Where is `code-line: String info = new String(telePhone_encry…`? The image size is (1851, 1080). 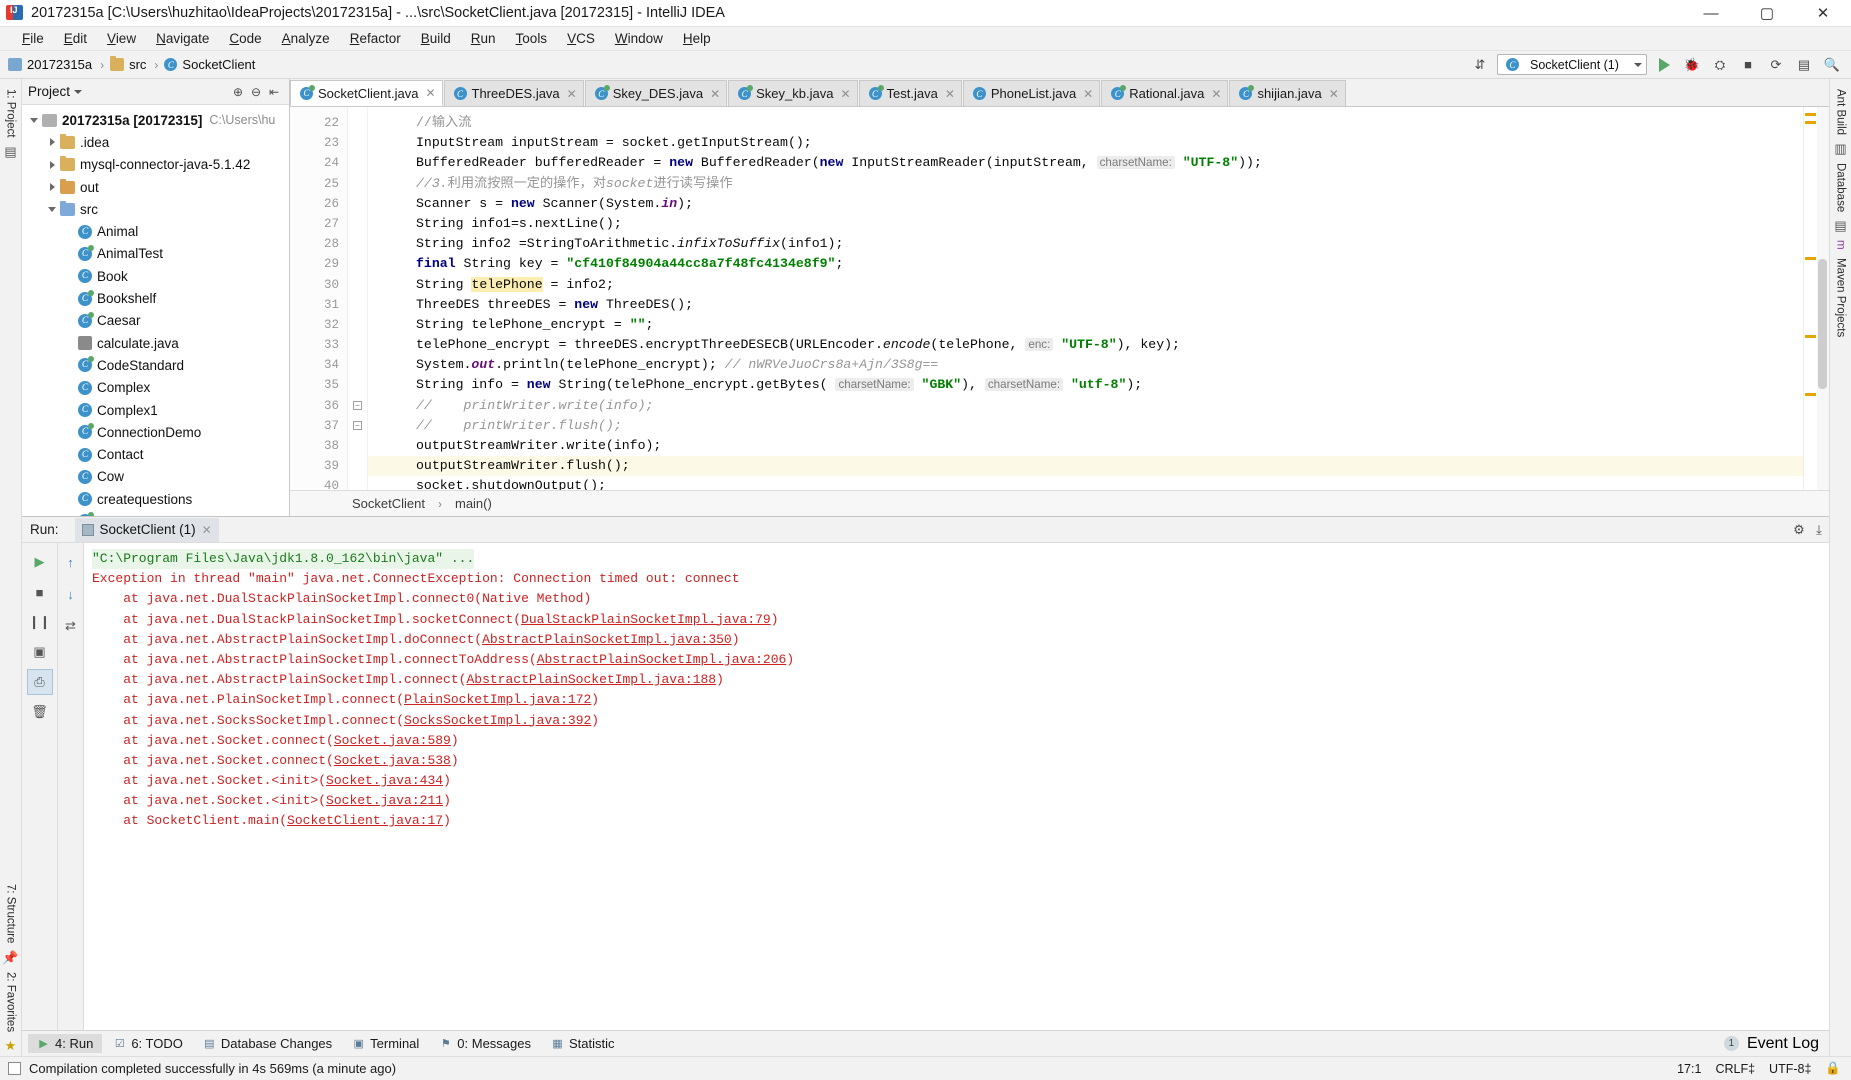
code-line: String info = new String(telePhone_encry… is located at coordinates (1085, 385).